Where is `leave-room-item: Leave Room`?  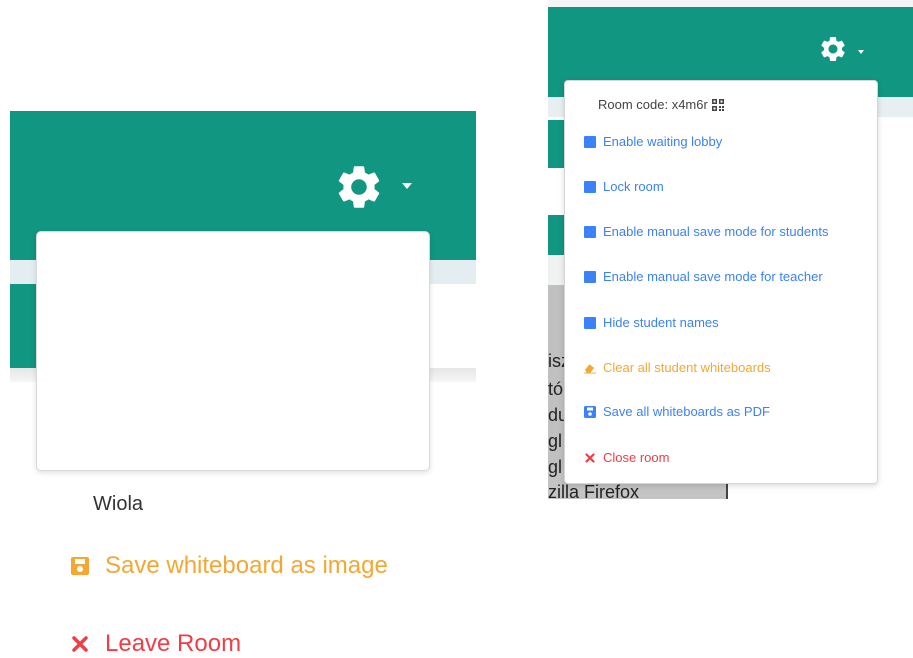 leave-room-item: Leave Room is located at coordinates (155, 644).